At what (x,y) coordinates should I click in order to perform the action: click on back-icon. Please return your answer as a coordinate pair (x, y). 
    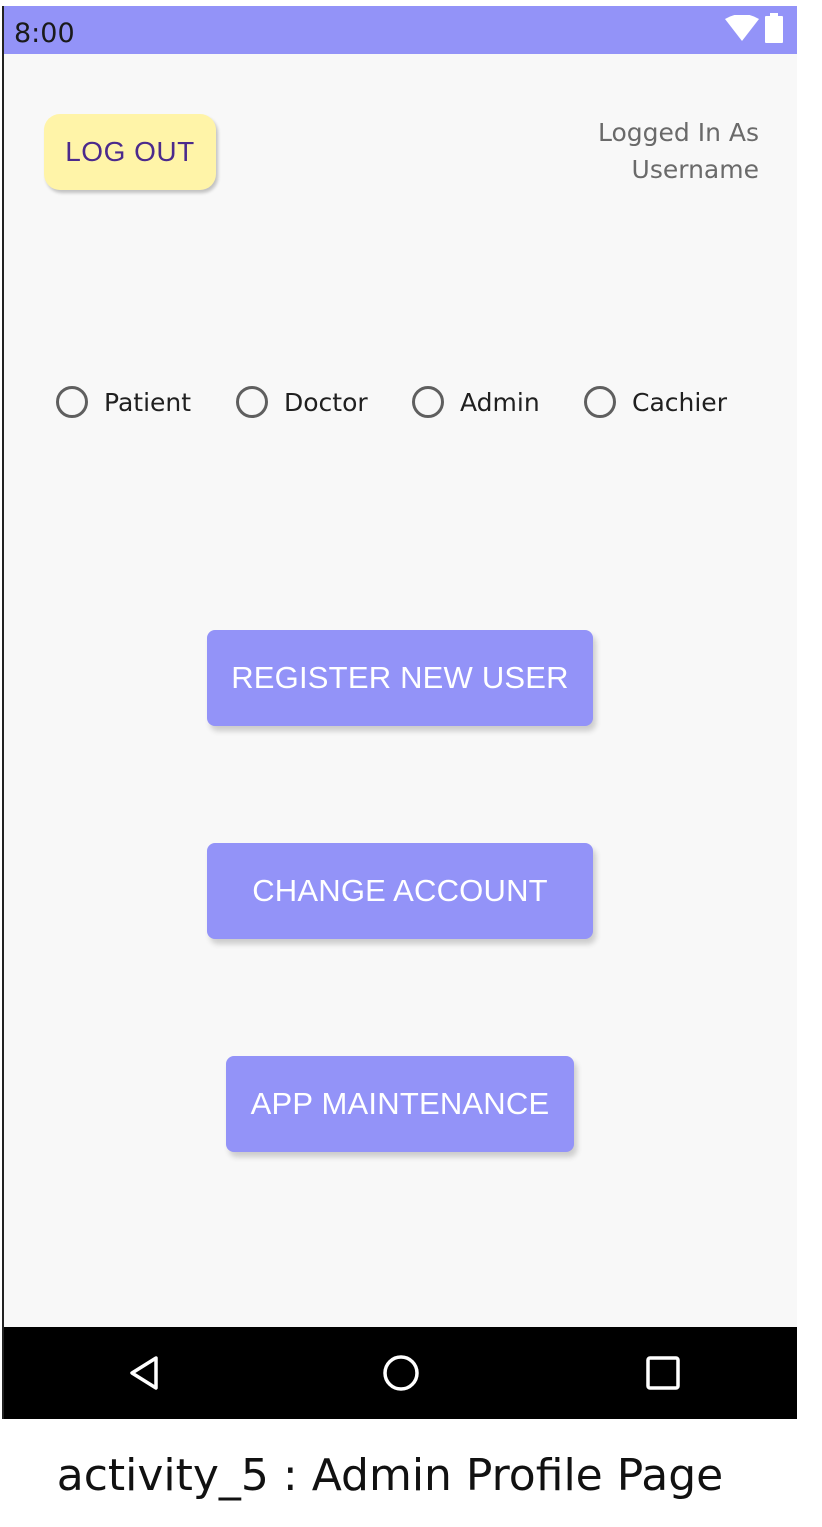
    Looking at the image, I should click on (144, 1373).